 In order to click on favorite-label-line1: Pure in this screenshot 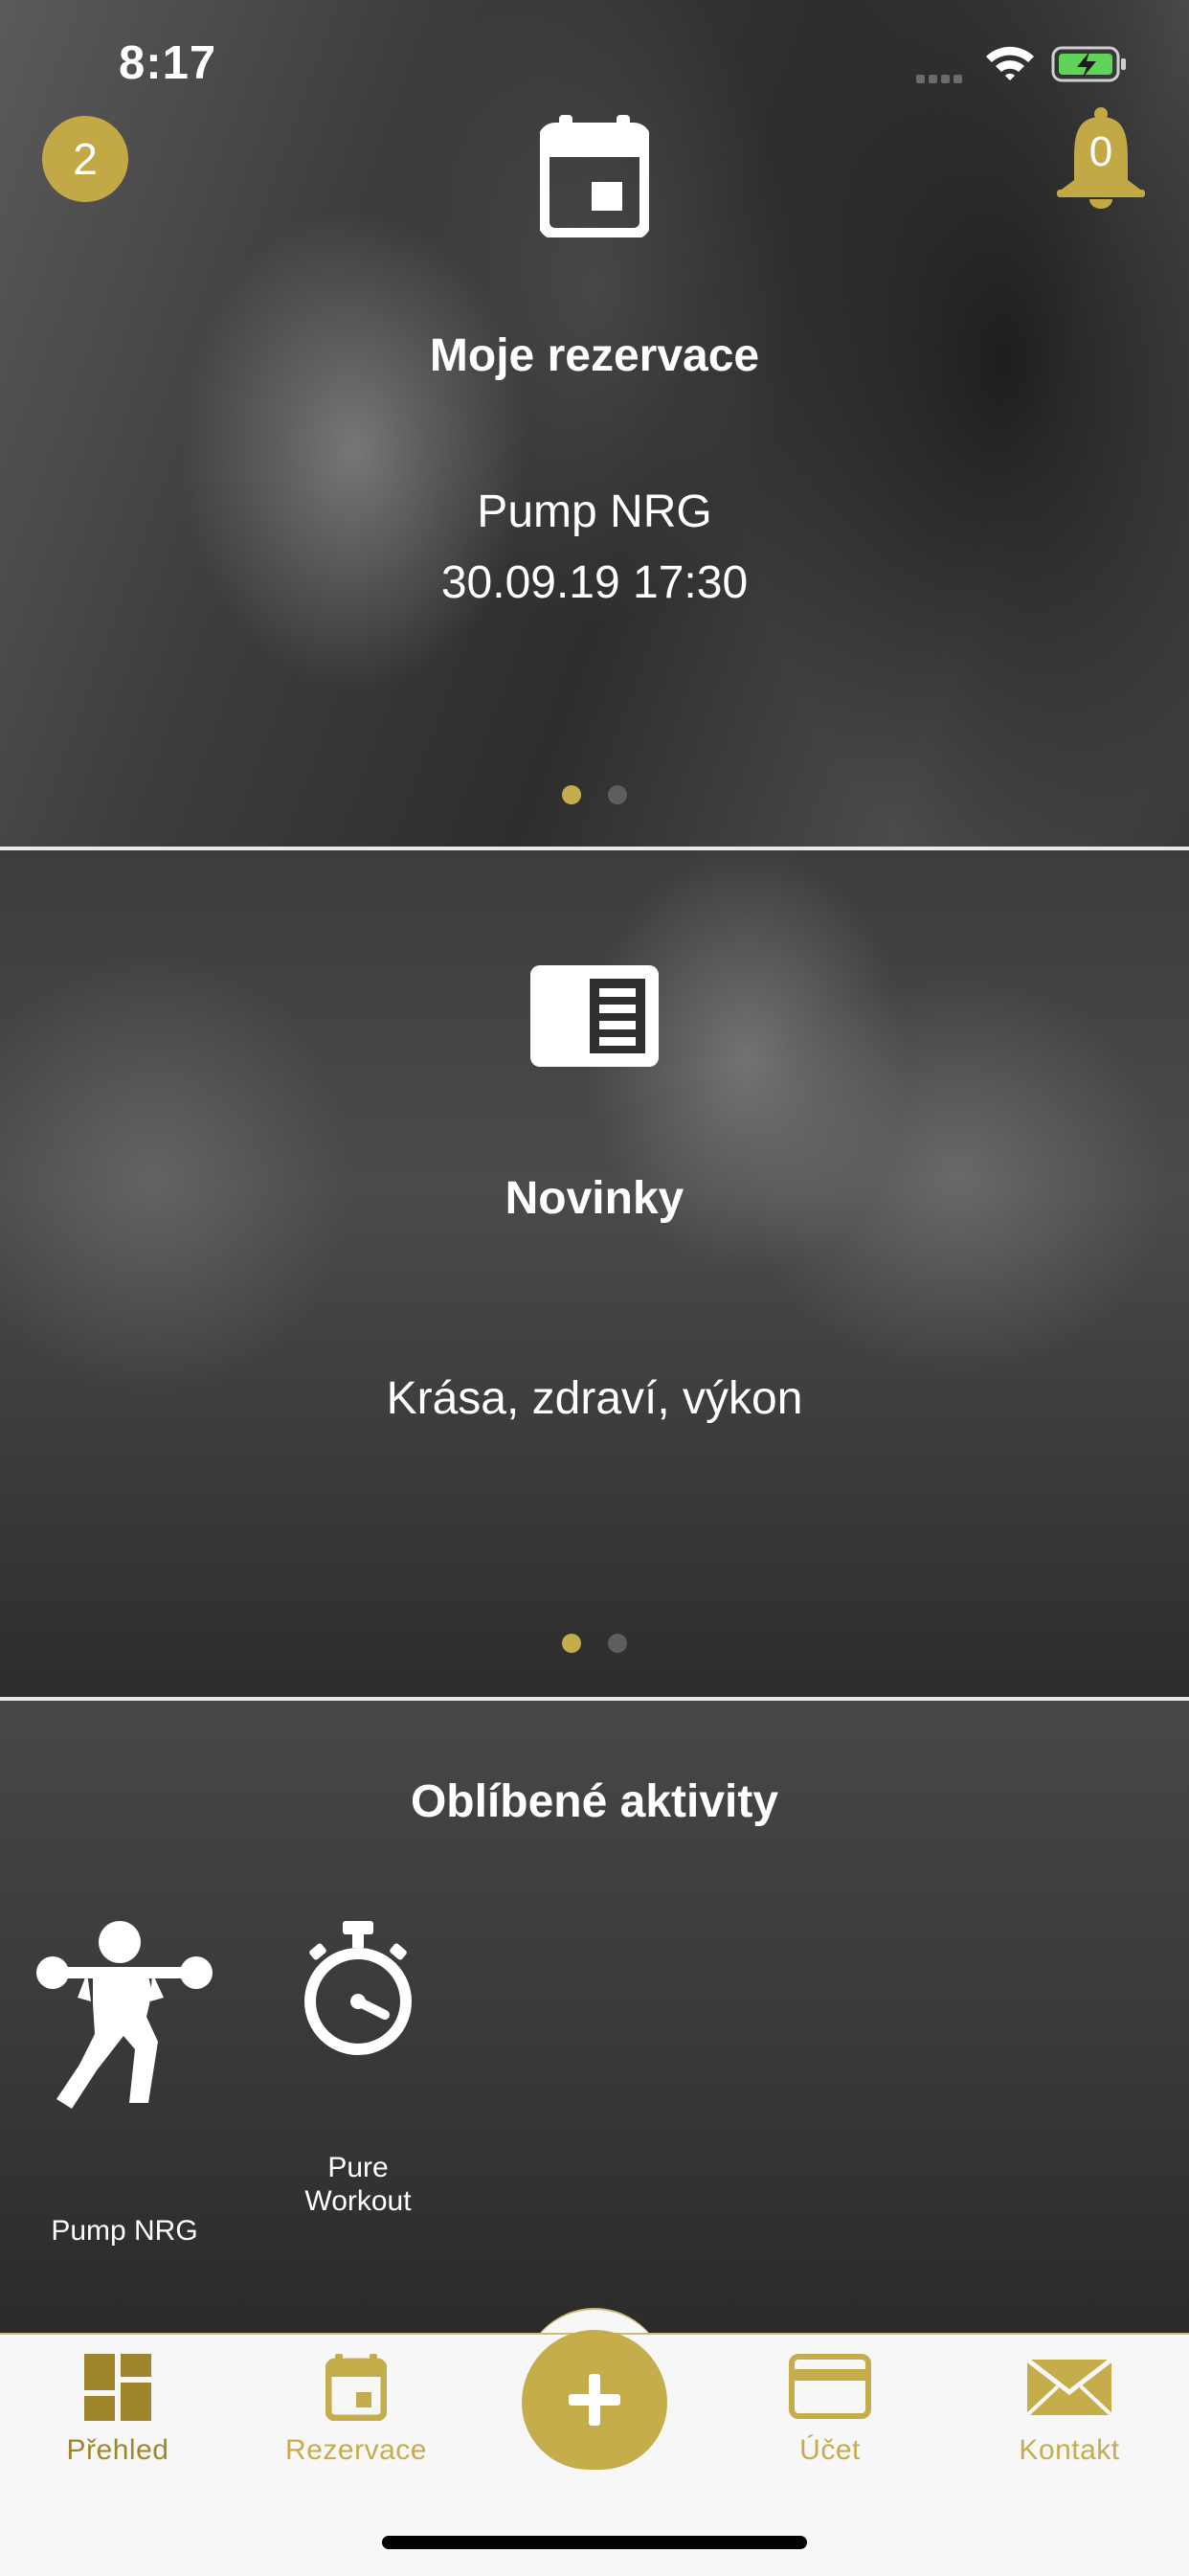, I will do `click(358, 2167)`.